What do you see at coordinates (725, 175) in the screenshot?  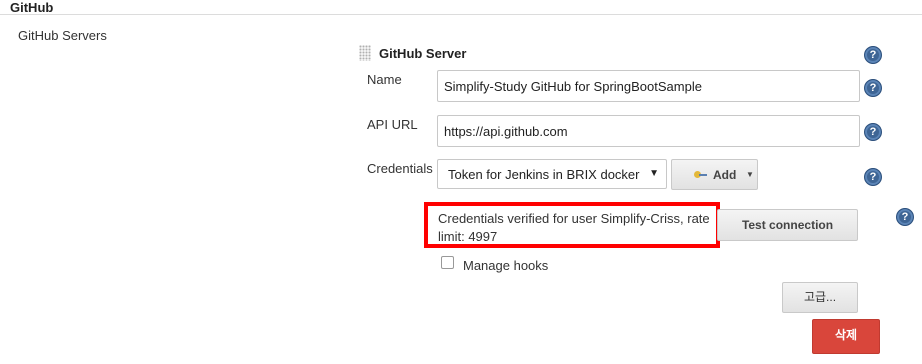 I see `add-button-label: Add` at bounding box center [725, 175].